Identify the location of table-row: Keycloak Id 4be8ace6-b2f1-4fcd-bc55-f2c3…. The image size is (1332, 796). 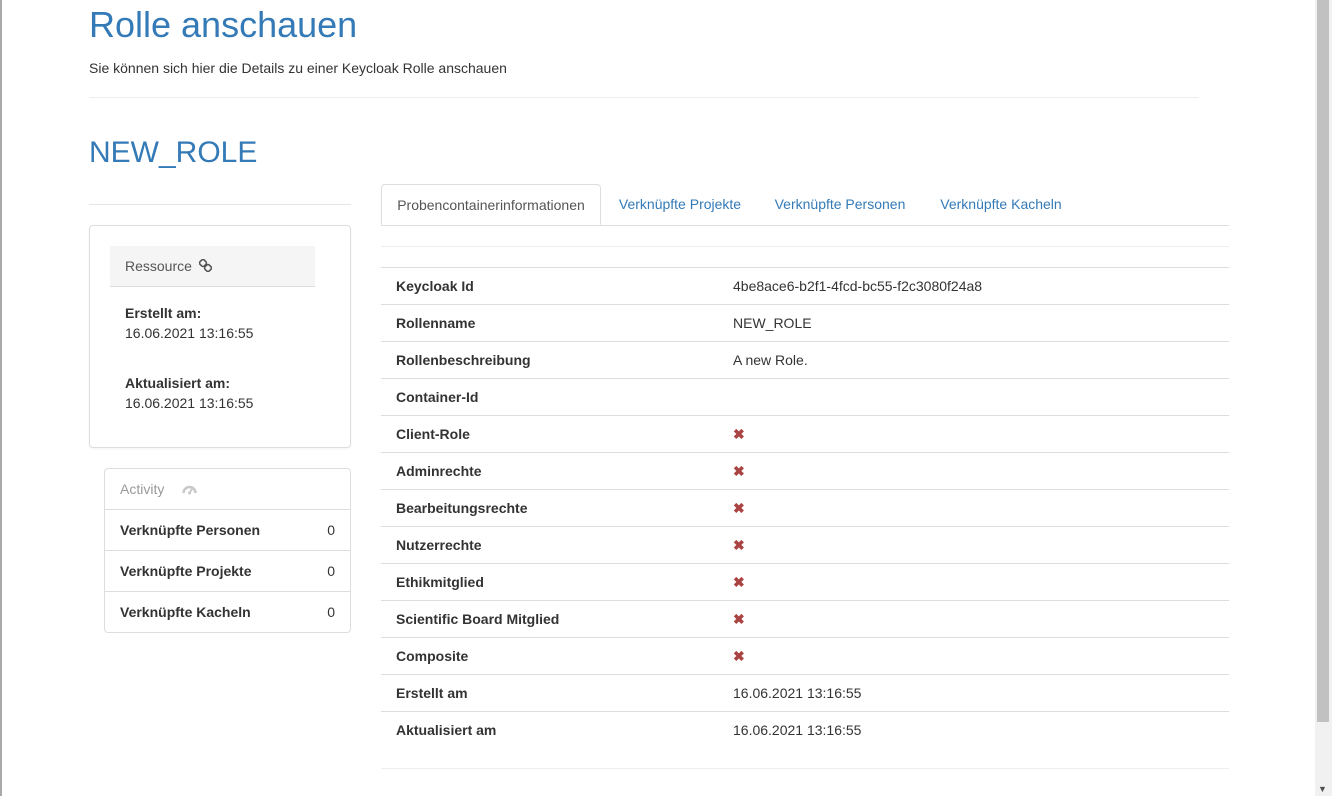
(805, 286).